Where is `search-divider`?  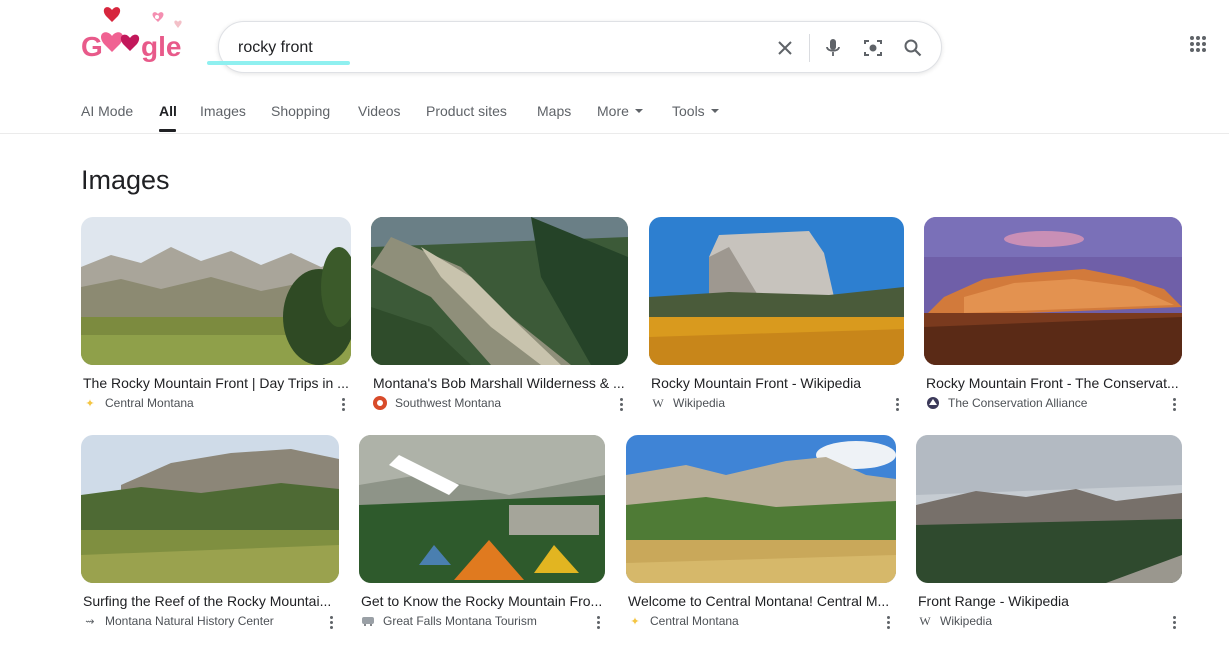 search-divider is located at coordinates (809, 48).